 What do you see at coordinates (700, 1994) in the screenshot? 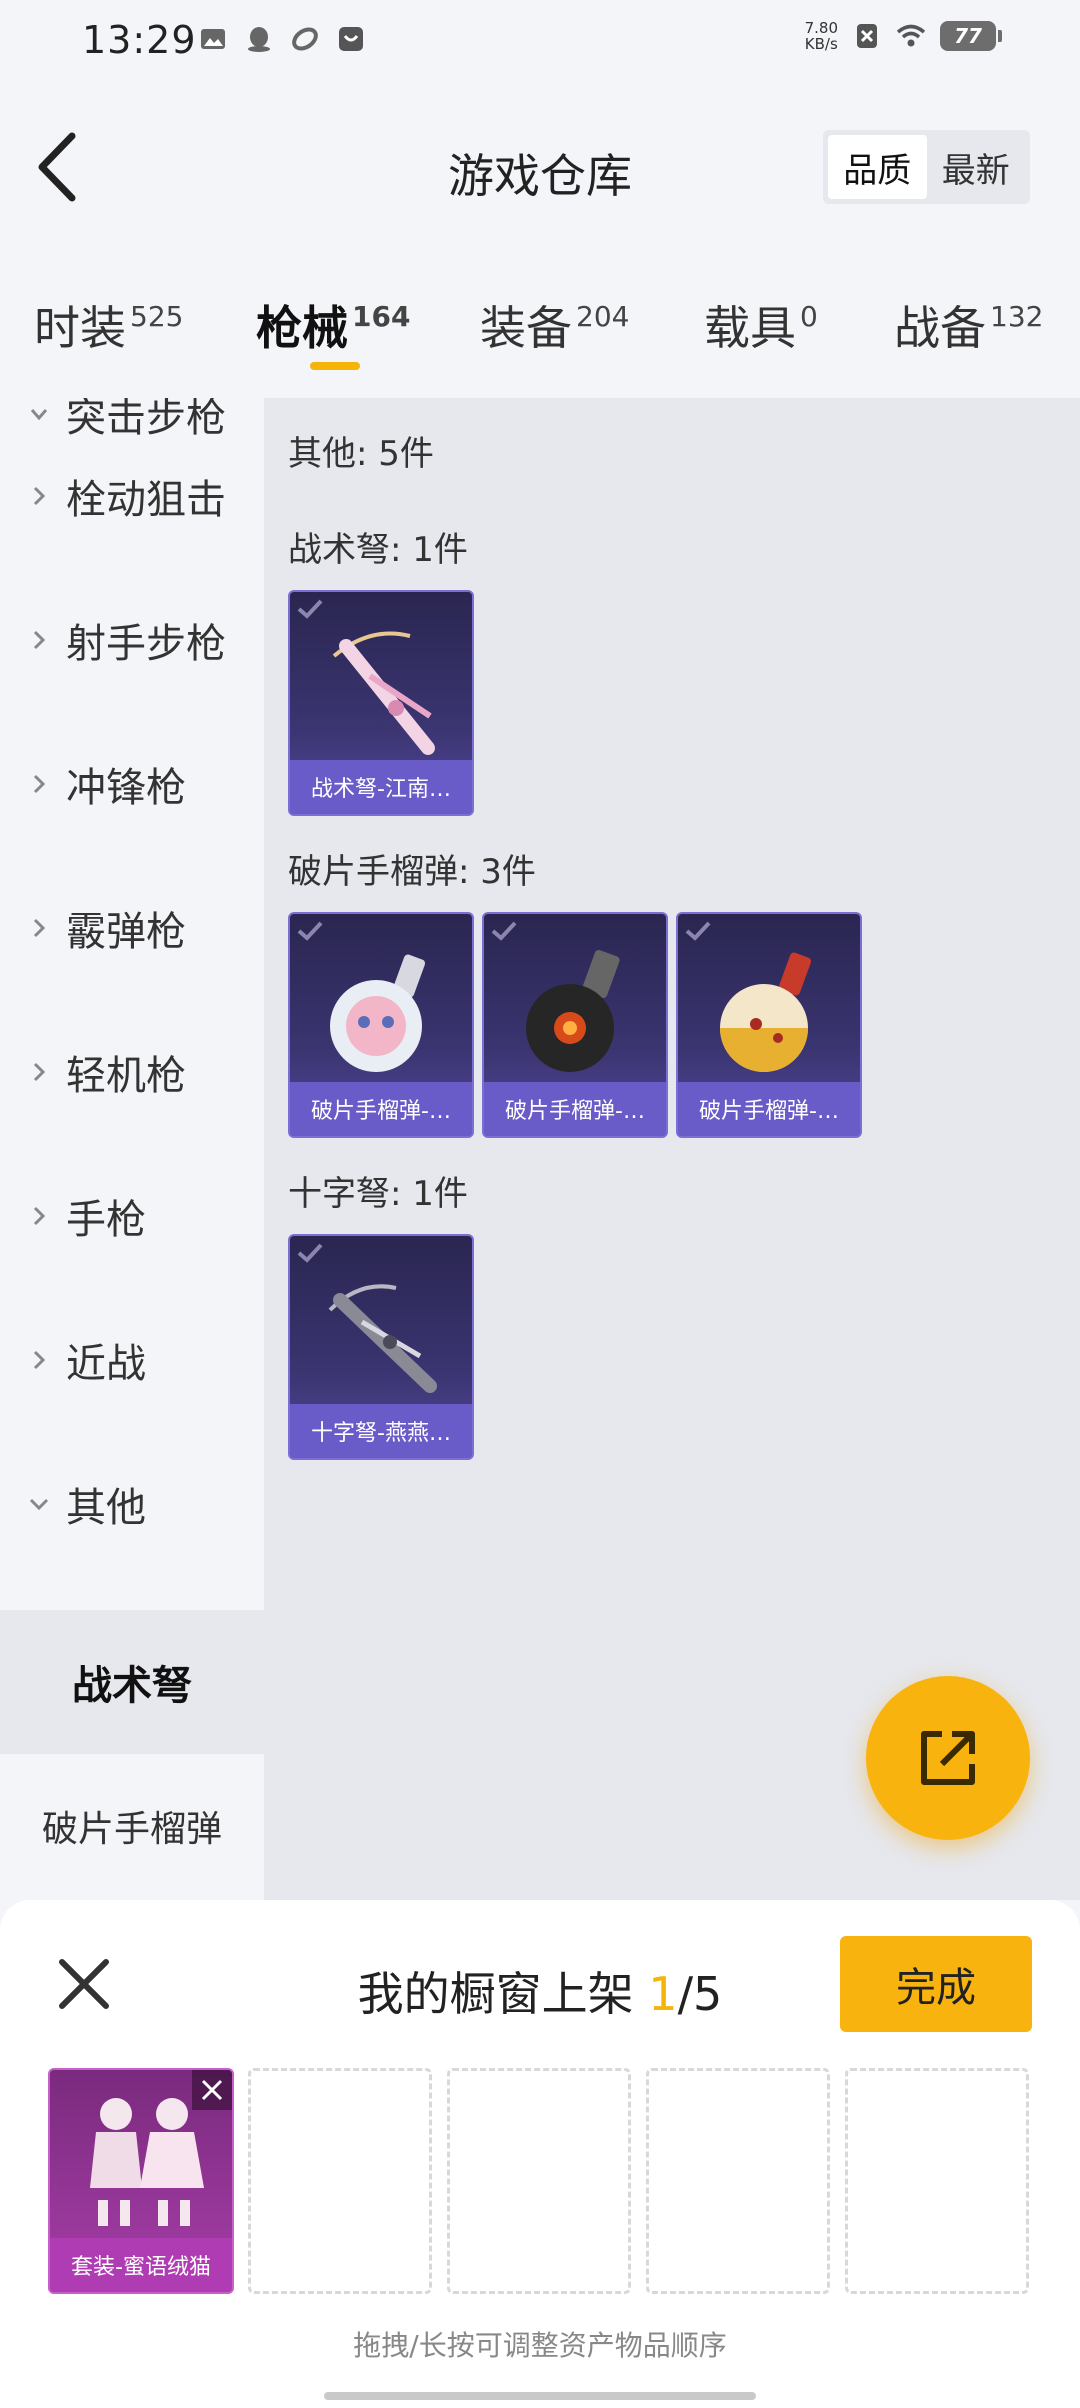
I see `showcase-count-total: /5` at bounding box center [700, 1994].